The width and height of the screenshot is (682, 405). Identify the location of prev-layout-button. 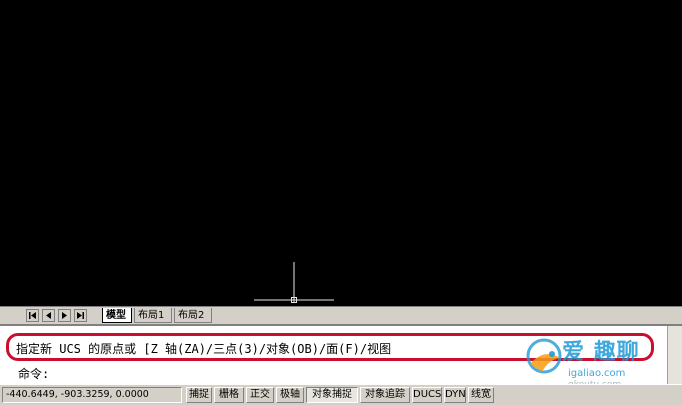
(48, 315).